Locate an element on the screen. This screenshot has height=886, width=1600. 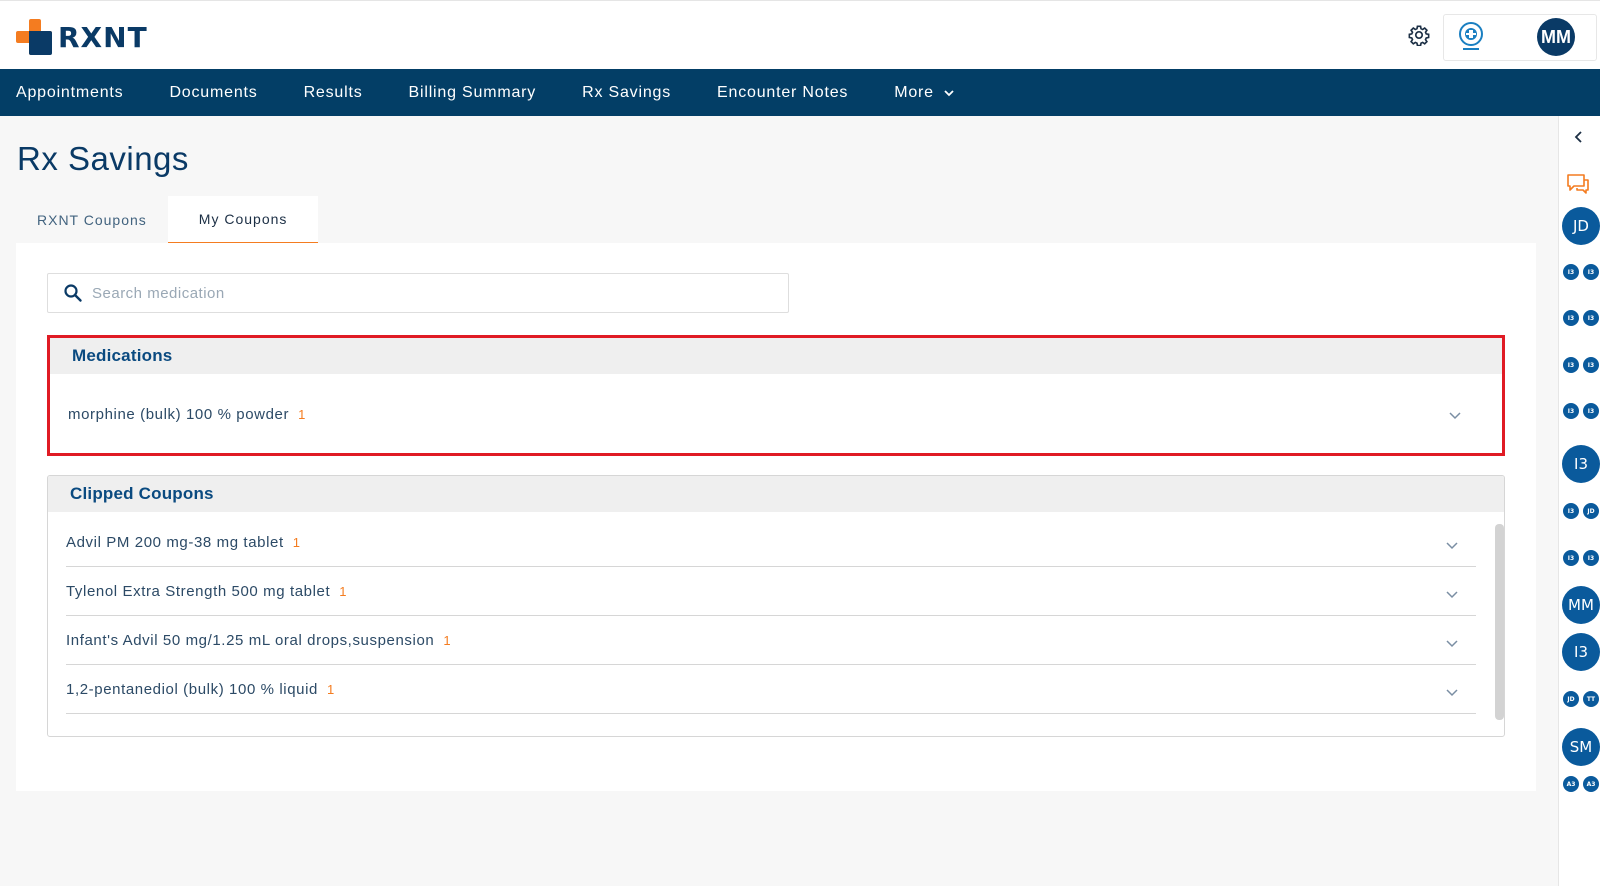
tab-rxnt-coupons: RXNT Coupons is located at coordinates (92, 220).